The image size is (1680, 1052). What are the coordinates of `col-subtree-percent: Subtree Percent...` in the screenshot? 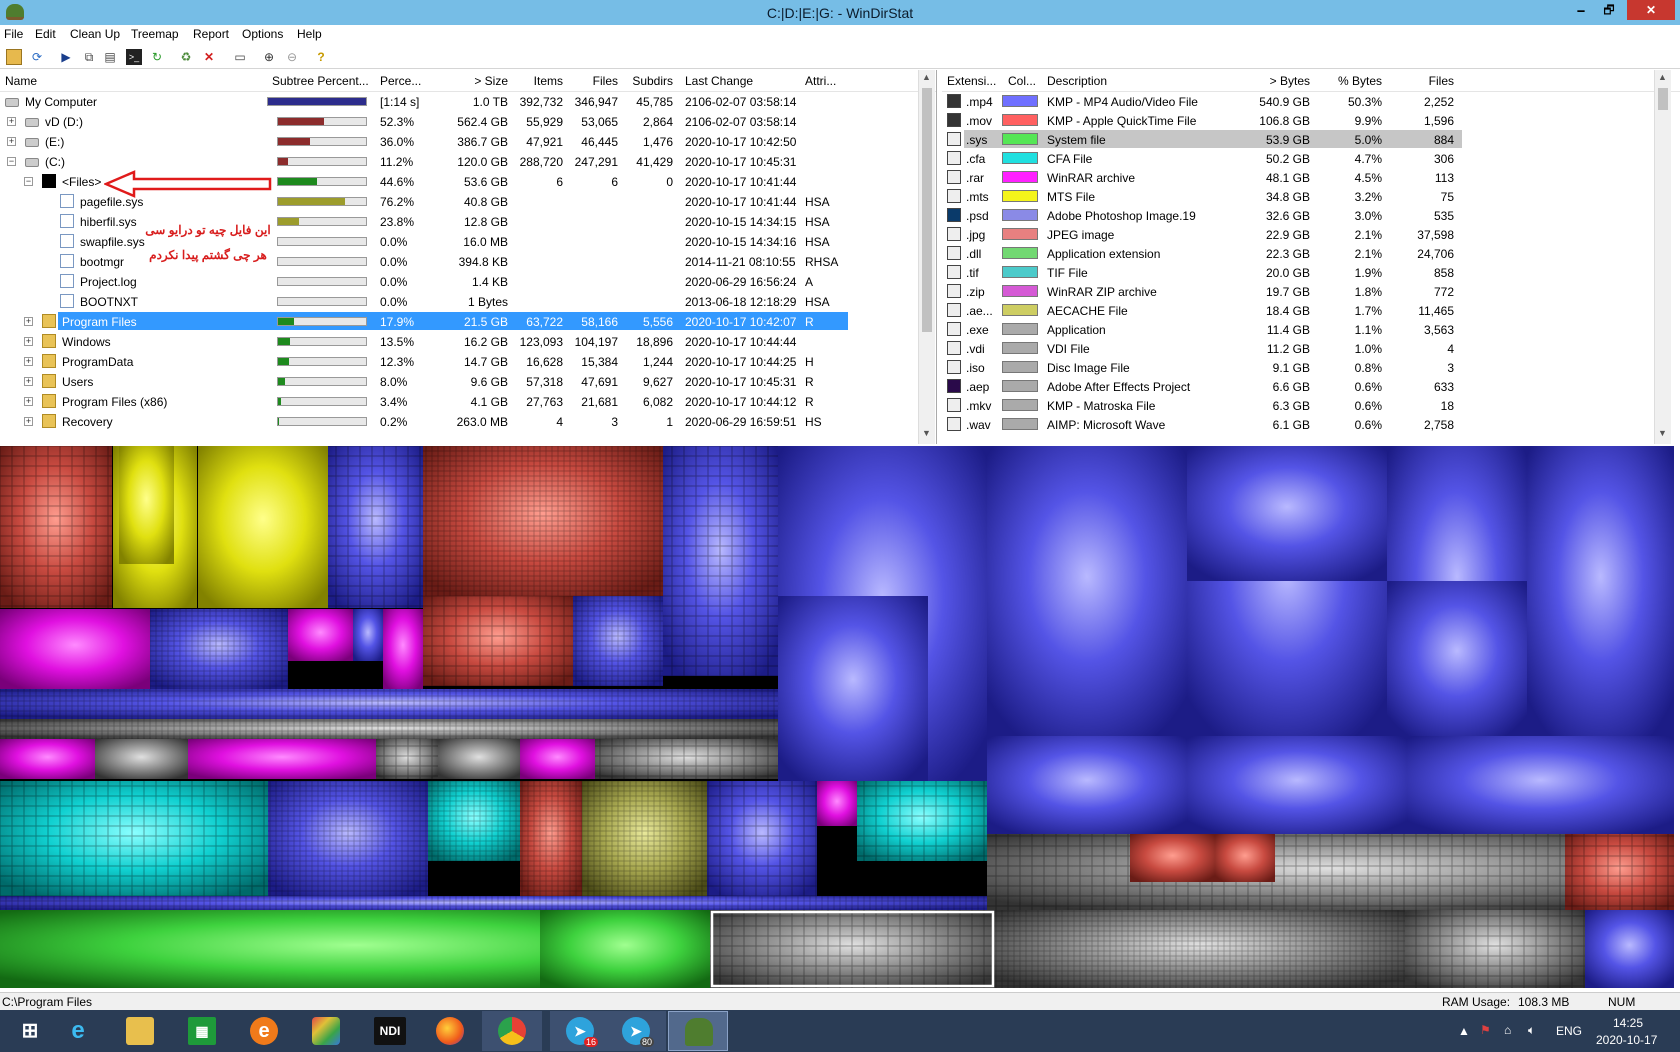 It's located at (320, 81).